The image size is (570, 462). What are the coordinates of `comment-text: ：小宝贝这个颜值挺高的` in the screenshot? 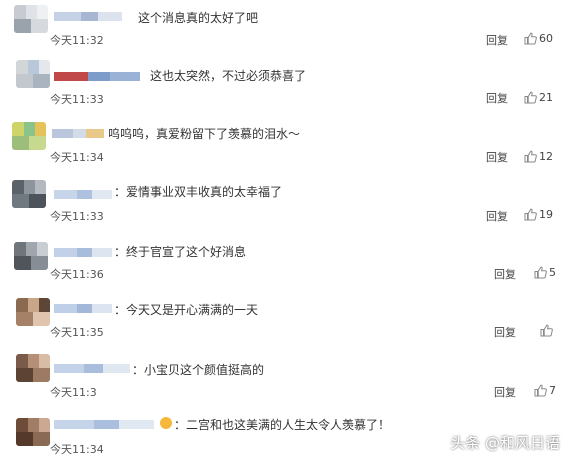 It's located at (198, 370).